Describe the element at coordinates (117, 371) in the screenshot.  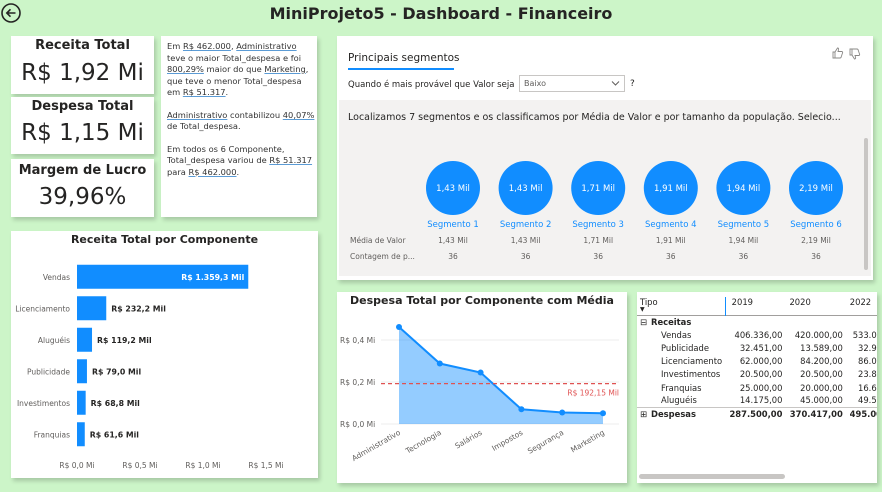
I see `bar-data-label: R$ 79,0 Mil` at that location.